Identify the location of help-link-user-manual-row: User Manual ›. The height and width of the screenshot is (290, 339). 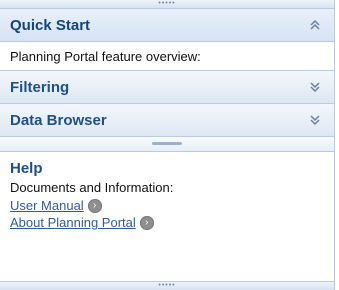
(167, 205).